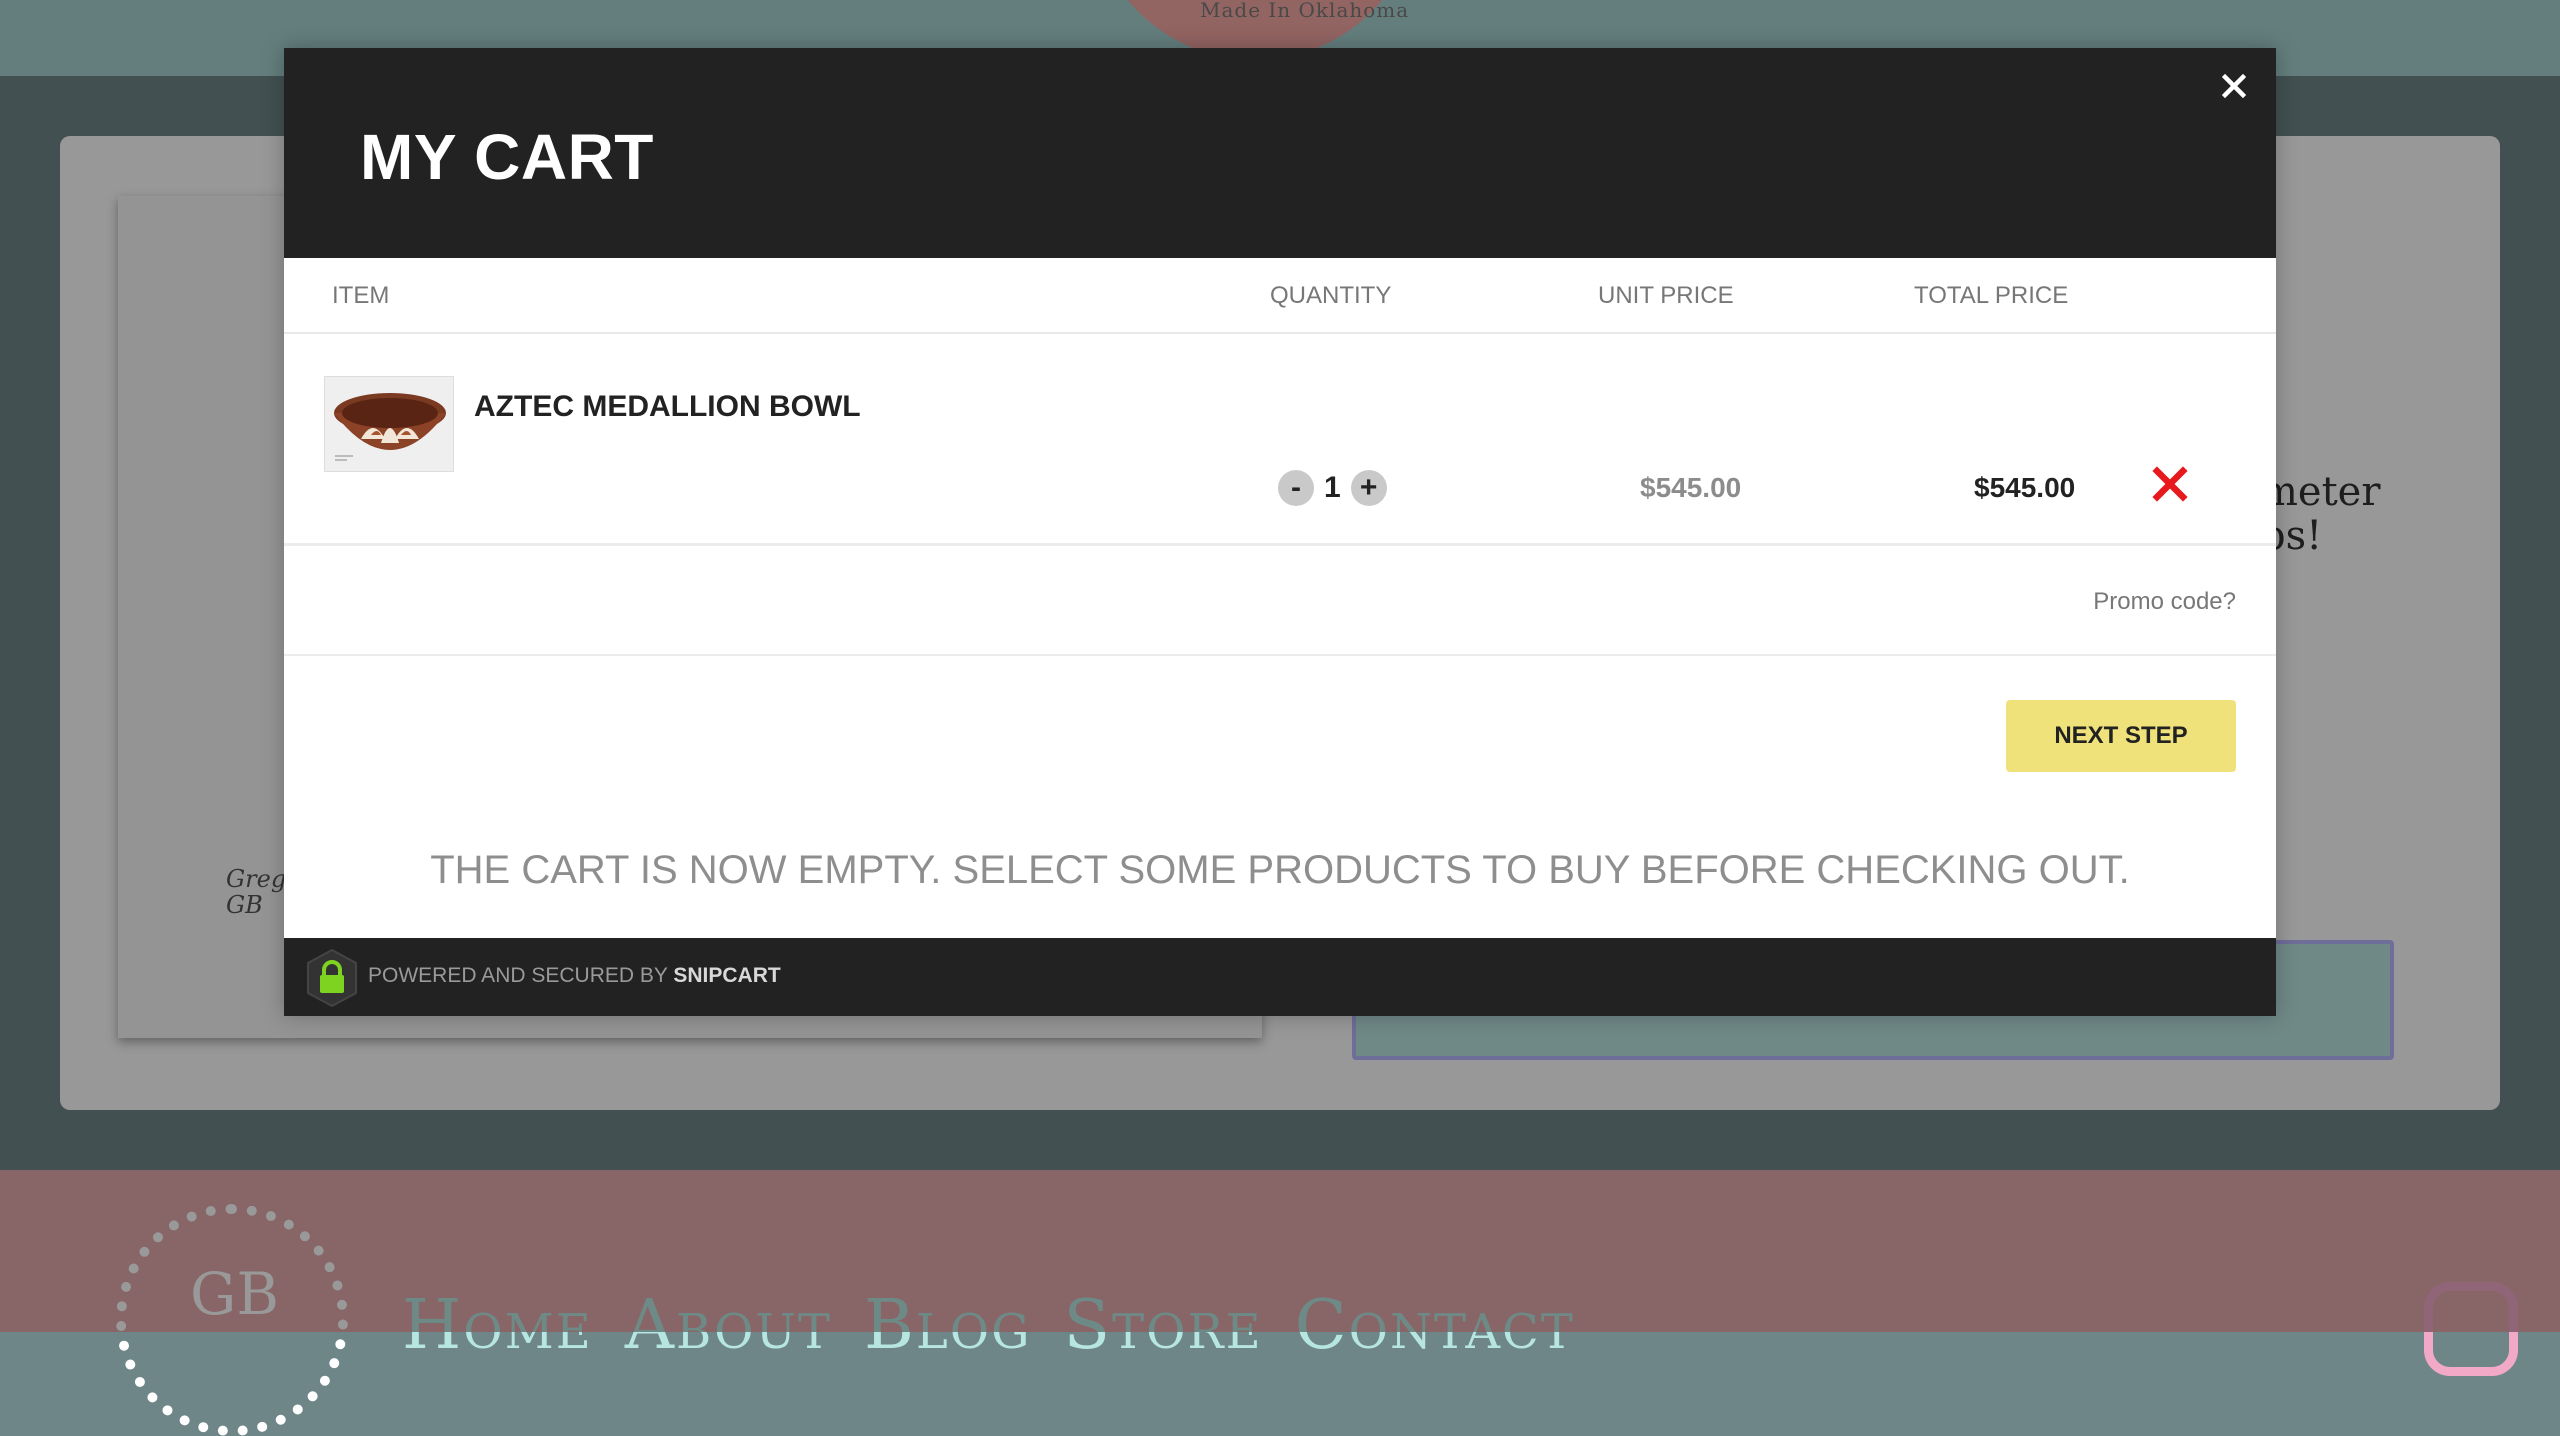 This screenshot has width=2560, height=1436. I want to click on remove-item-button, so click(2170, 484).